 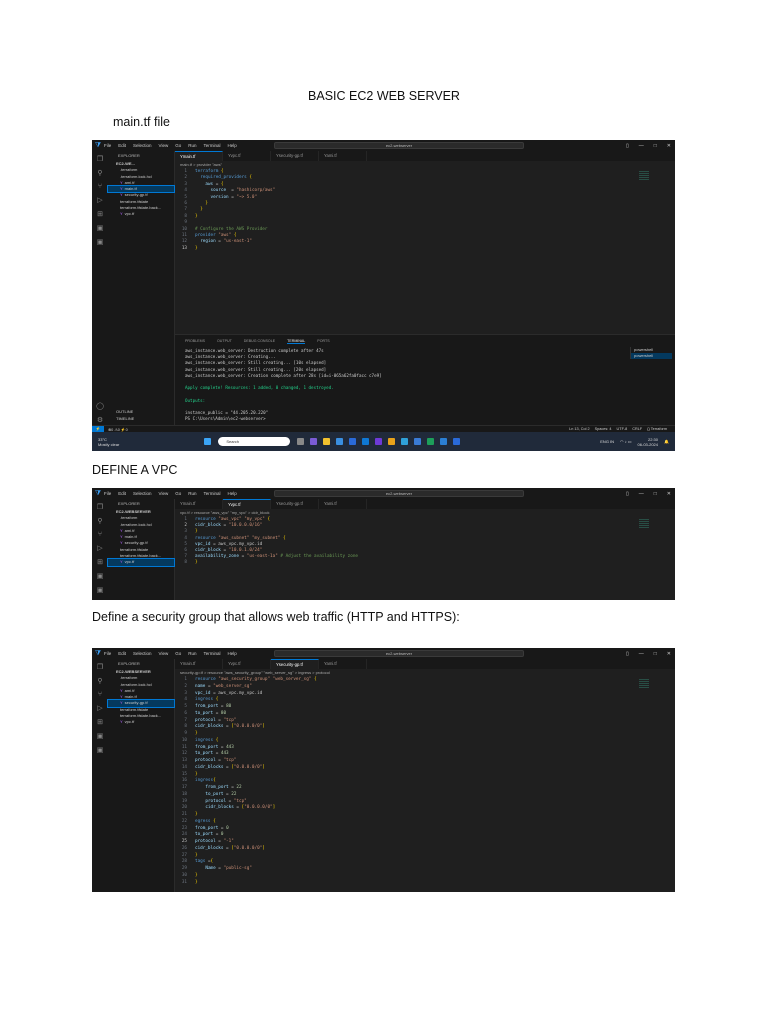 I want to click on account-icon: ◯, so click(x=100, y=406).